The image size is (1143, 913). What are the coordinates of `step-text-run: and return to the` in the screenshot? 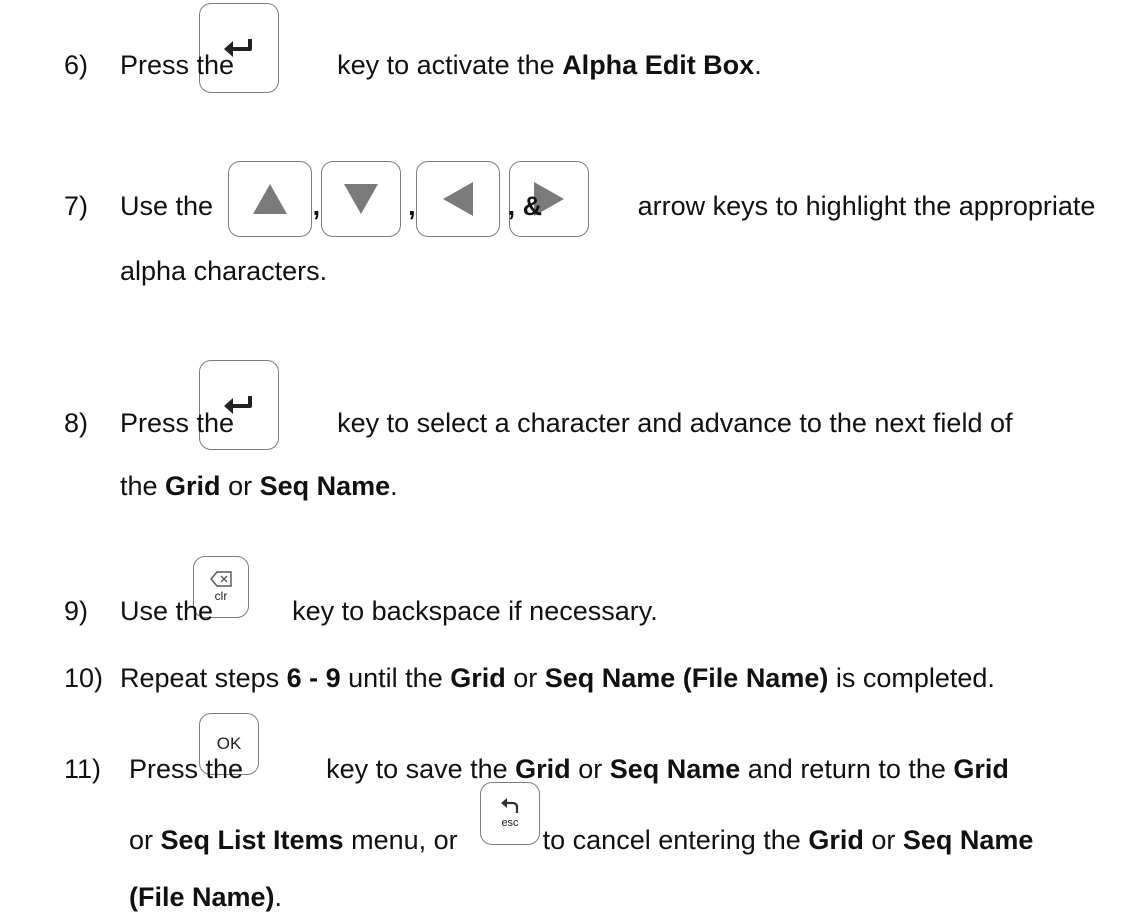 It's located at (847, 769).